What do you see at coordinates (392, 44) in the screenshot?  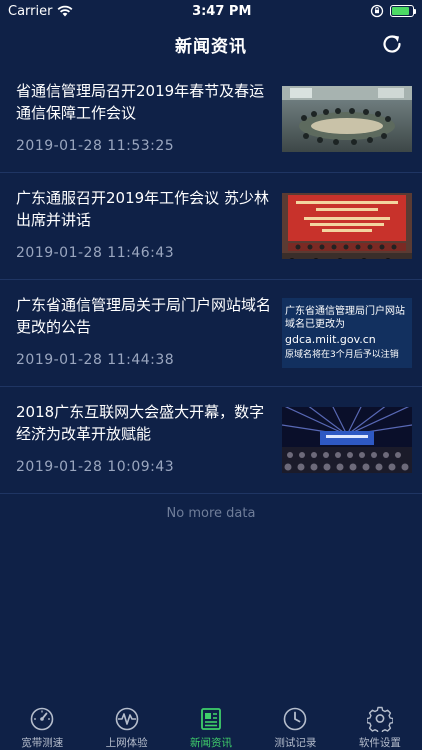 I see `refresh-icon` at bounding box center [392, 44].